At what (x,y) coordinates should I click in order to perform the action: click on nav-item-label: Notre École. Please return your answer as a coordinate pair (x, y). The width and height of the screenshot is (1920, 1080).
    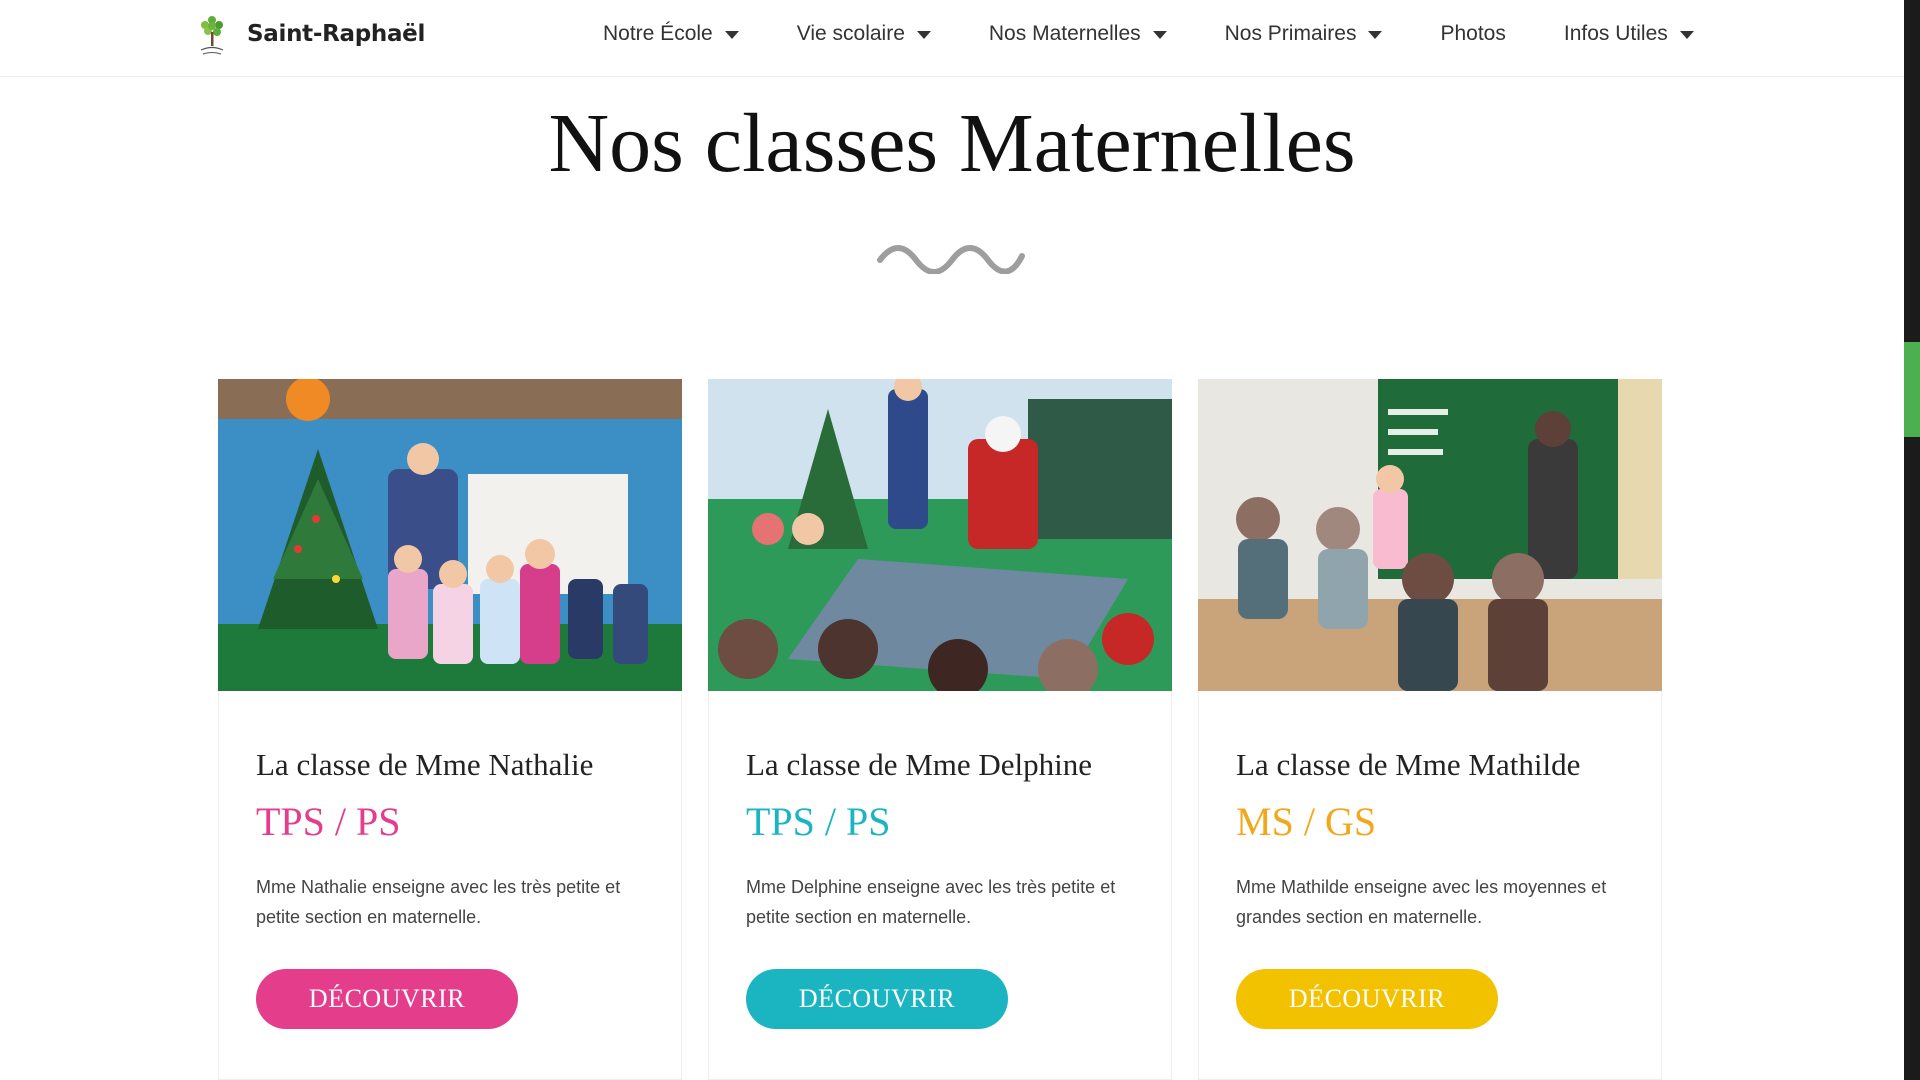
    Looking at the image, I should click on (658, 33).